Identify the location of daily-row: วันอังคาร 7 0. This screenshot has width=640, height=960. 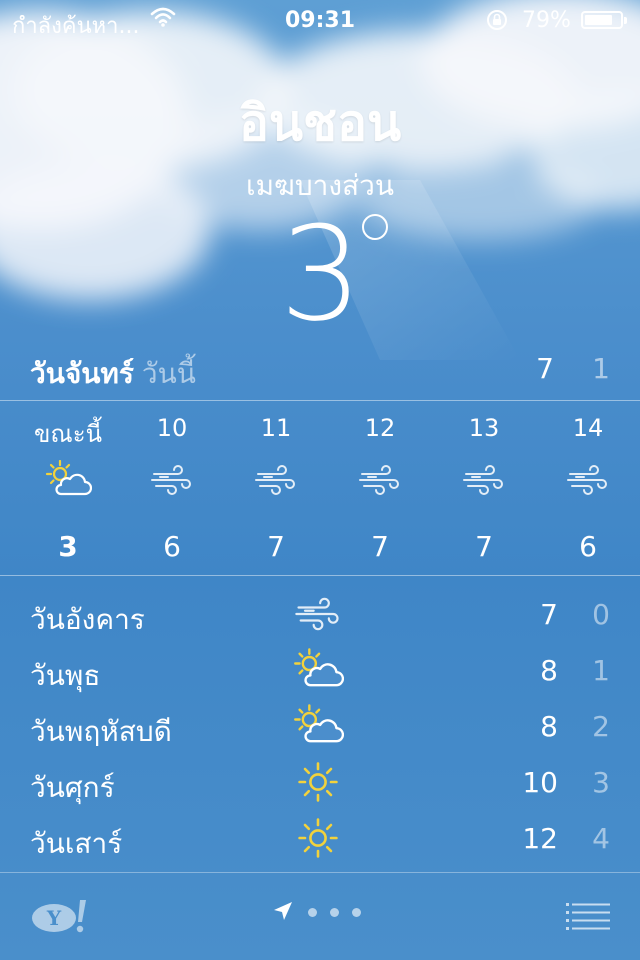
(320, 618).